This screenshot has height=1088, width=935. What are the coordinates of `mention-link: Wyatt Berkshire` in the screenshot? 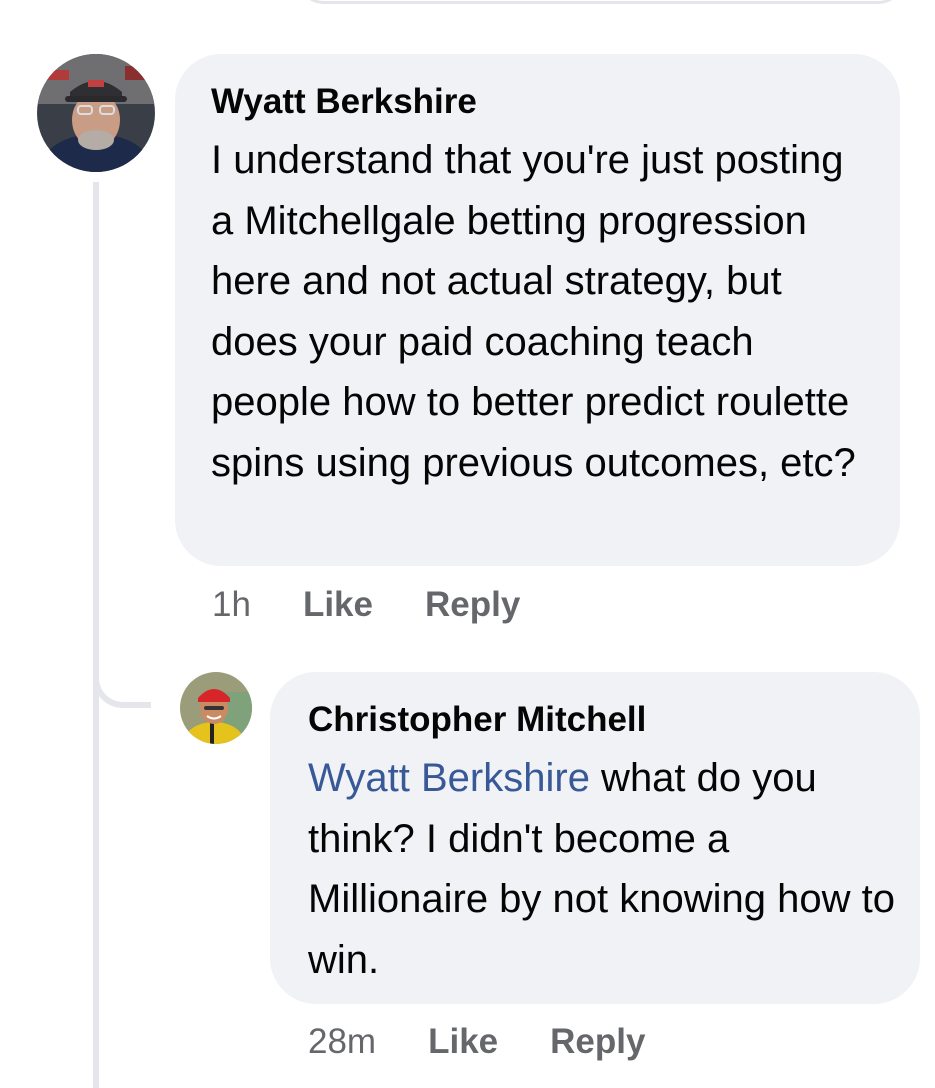 It's located at (449, 778).